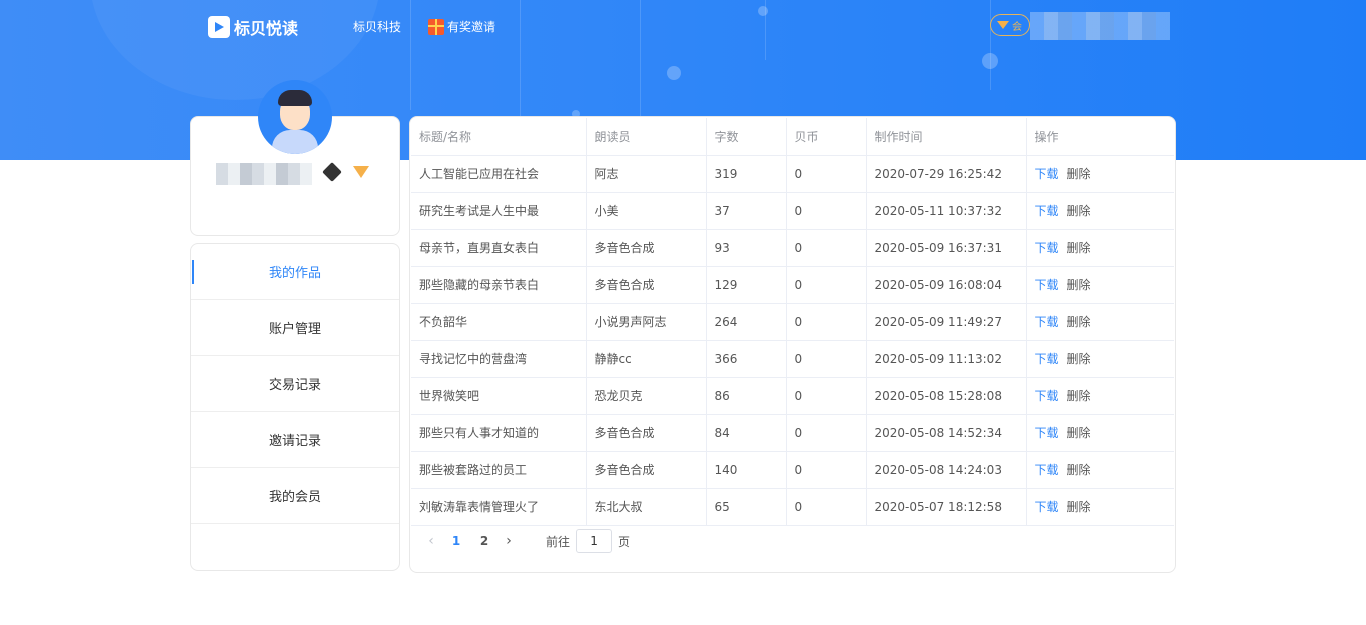  Describe the element at coordinates (646, 211) in the screenshot. I see `cell-reader: 小美` at that location.